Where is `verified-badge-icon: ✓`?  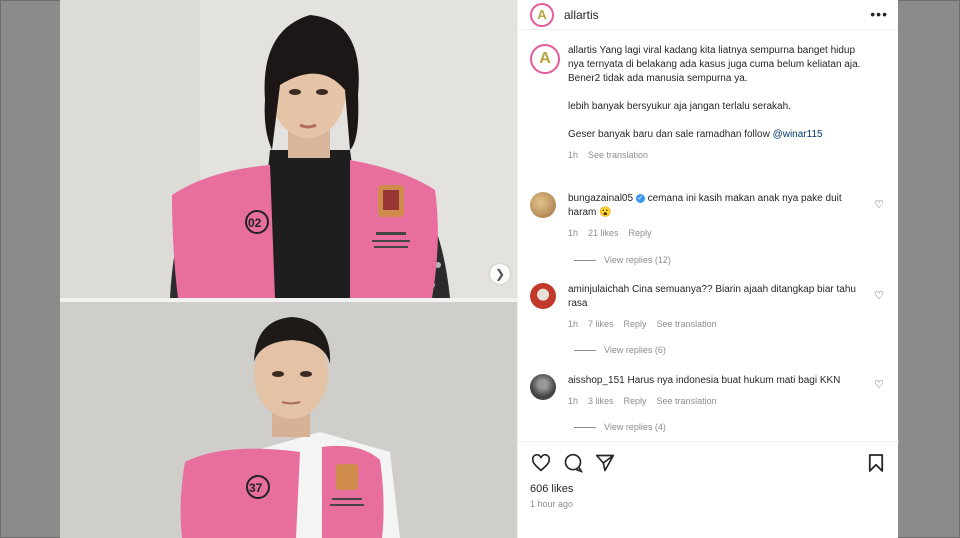
verified-badge-icon: ✓ is located at coordinates (640, 198).